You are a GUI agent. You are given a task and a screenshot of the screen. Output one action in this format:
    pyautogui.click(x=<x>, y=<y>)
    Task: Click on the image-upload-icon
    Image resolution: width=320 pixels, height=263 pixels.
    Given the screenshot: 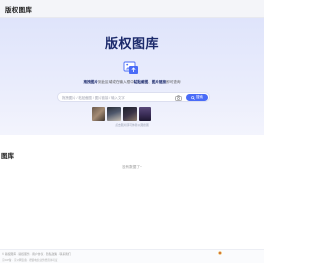 What is the action you would take?
    pyautogui.click(x=131, y=68)
    